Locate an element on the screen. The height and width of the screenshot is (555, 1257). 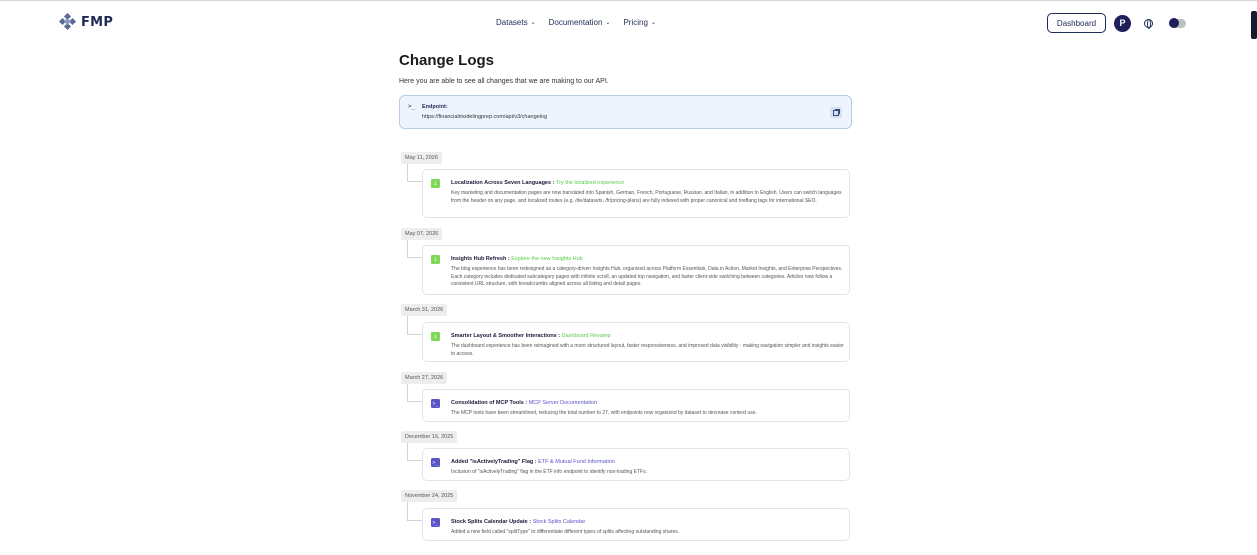
nav-datasets: Datasets ⌄ is located at coordinates (516, 22).